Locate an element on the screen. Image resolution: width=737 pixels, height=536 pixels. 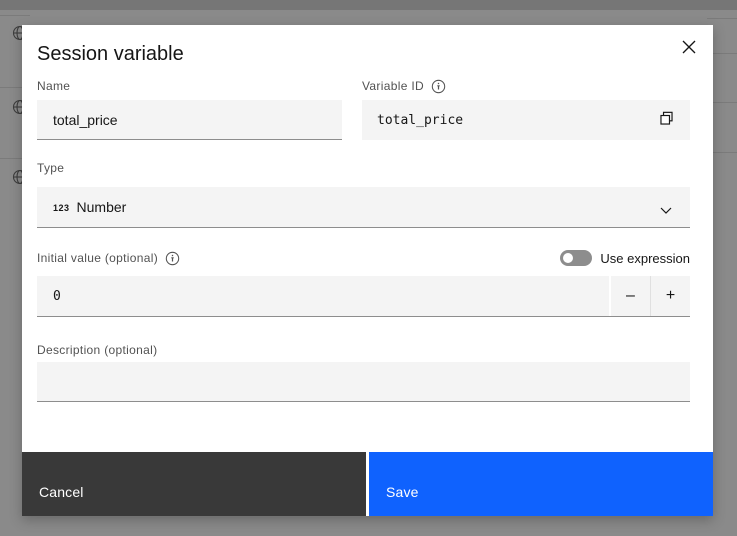
save-button: Save is located at coordinates (541, 484).